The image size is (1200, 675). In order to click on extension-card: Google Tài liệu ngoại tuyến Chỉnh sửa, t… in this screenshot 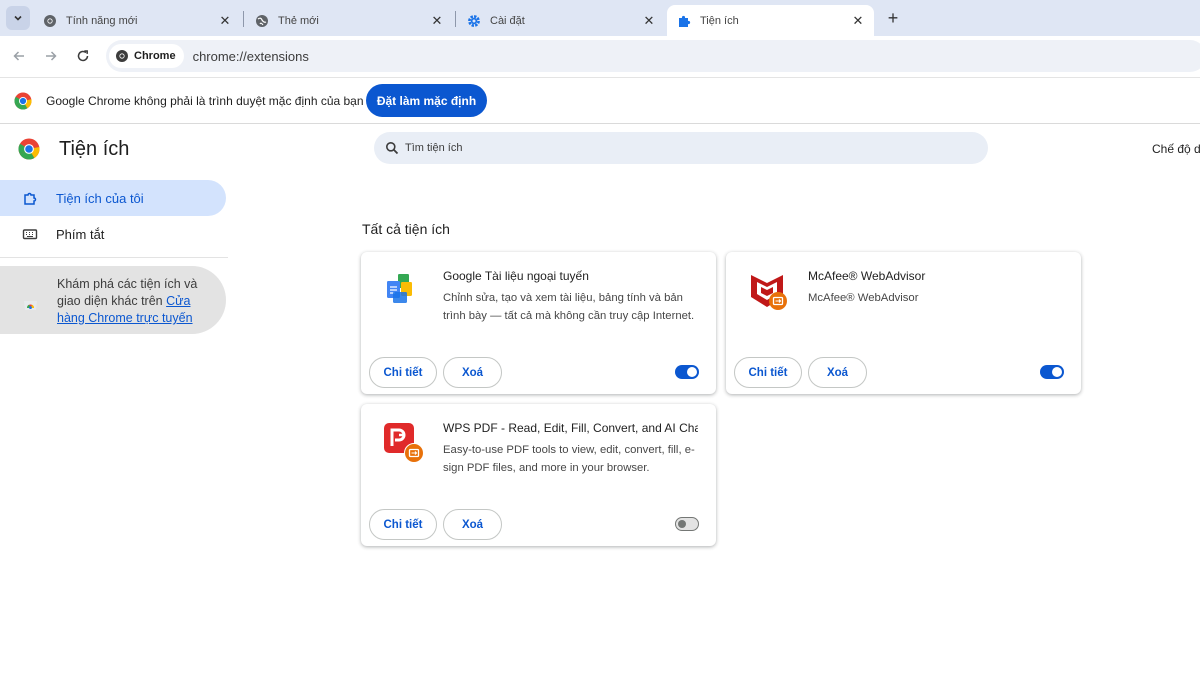, I will do `click(538, 323)`.